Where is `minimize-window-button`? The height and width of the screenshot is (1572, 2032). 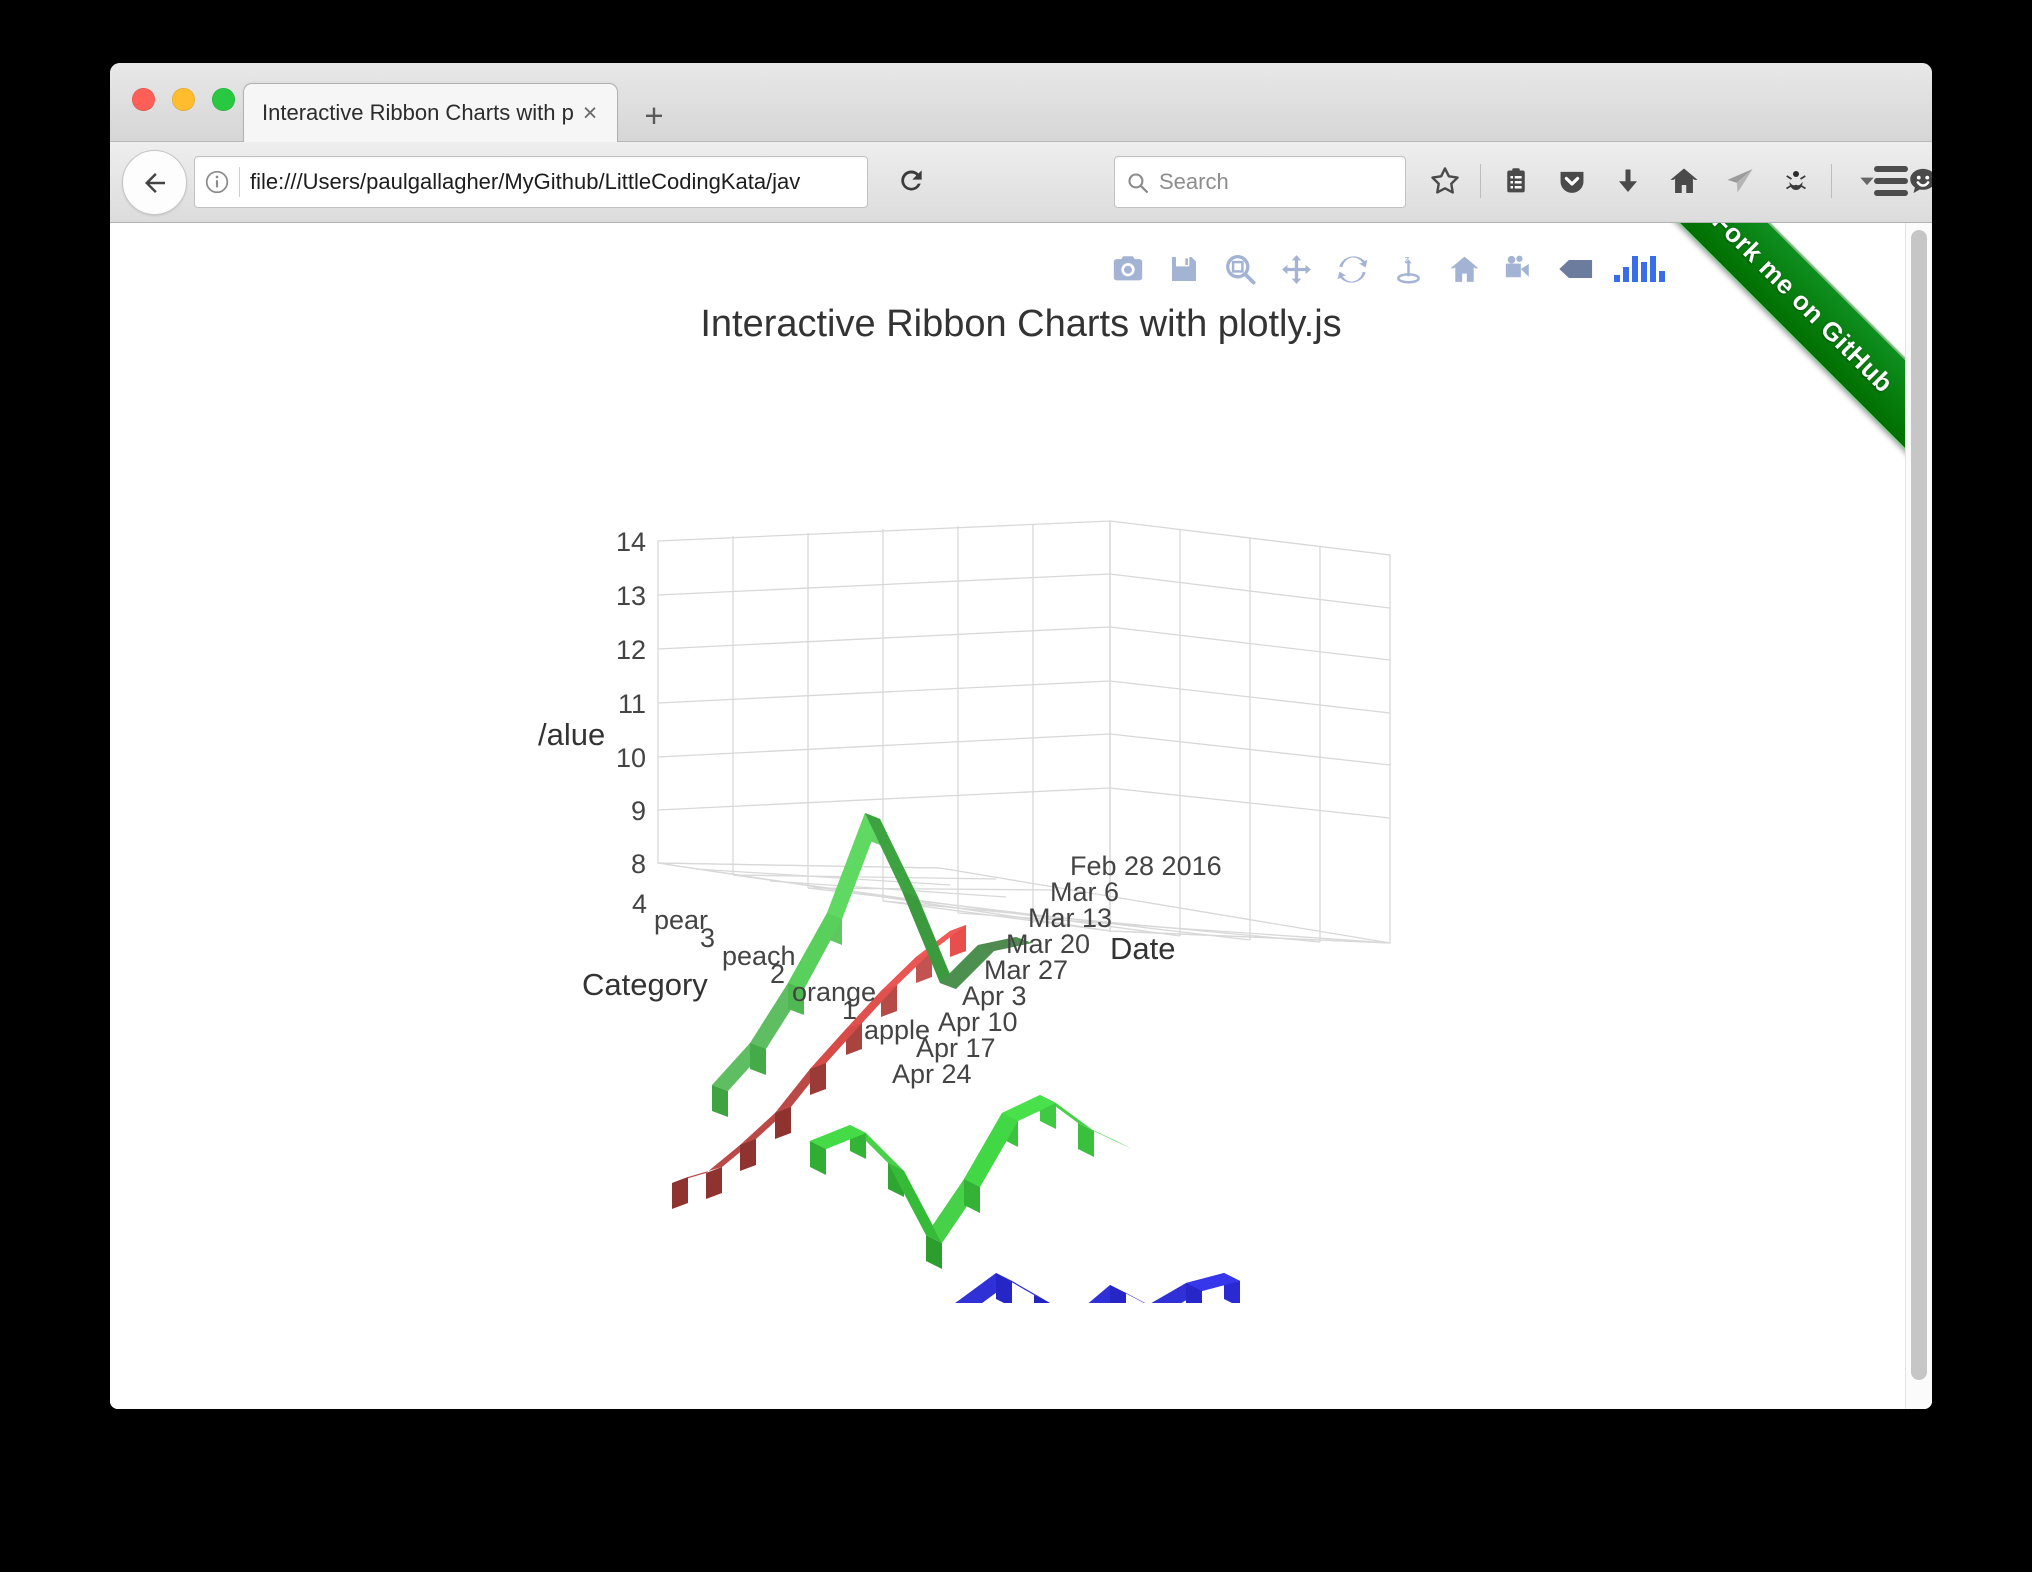 minimize-window-button is located at coordinates (183, 99).